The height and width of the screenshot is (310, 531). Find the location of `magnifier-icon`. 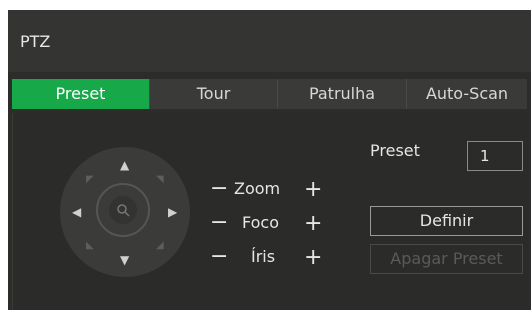

magnifier-icon is located at coordinates (123, 210).